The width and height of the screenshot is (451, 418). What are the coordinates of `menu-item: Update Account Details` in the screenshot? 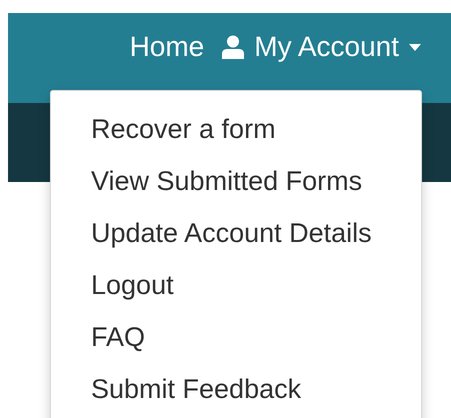 It's located at (236, 233).